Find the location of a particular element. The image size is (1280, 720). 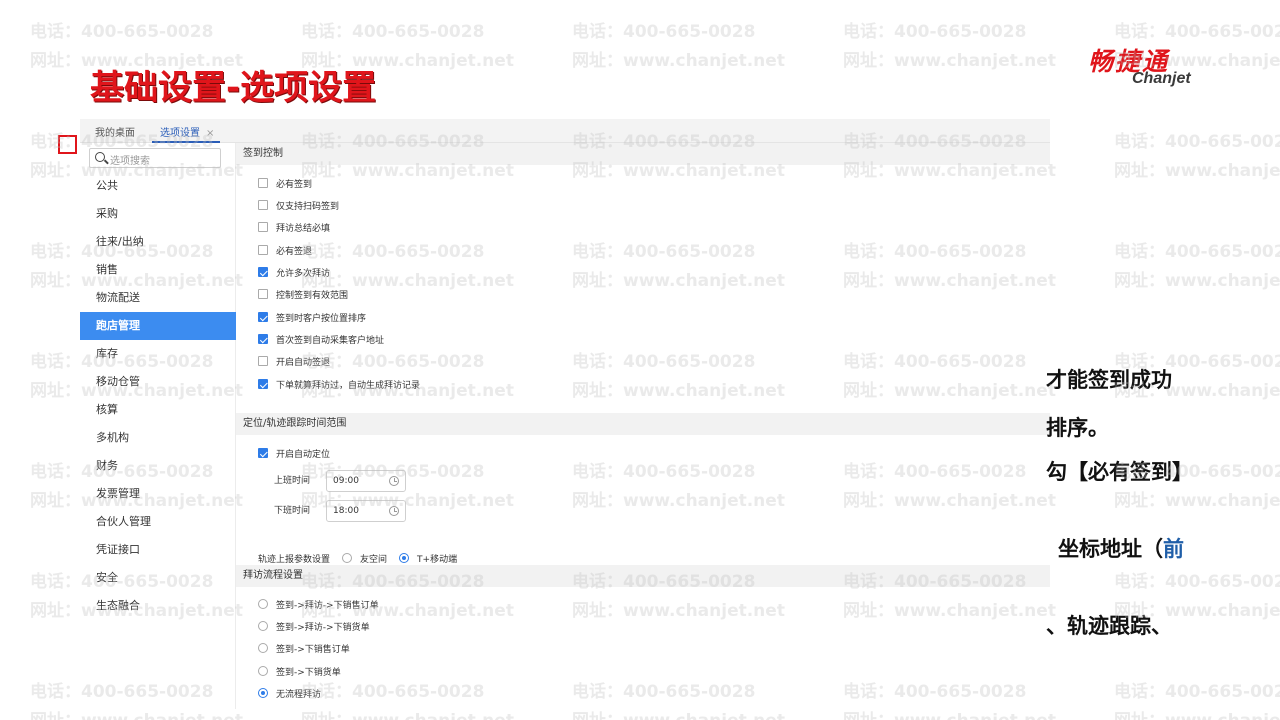

option-flow-none: 无流程拜访 is located at coordinates (289, 695).